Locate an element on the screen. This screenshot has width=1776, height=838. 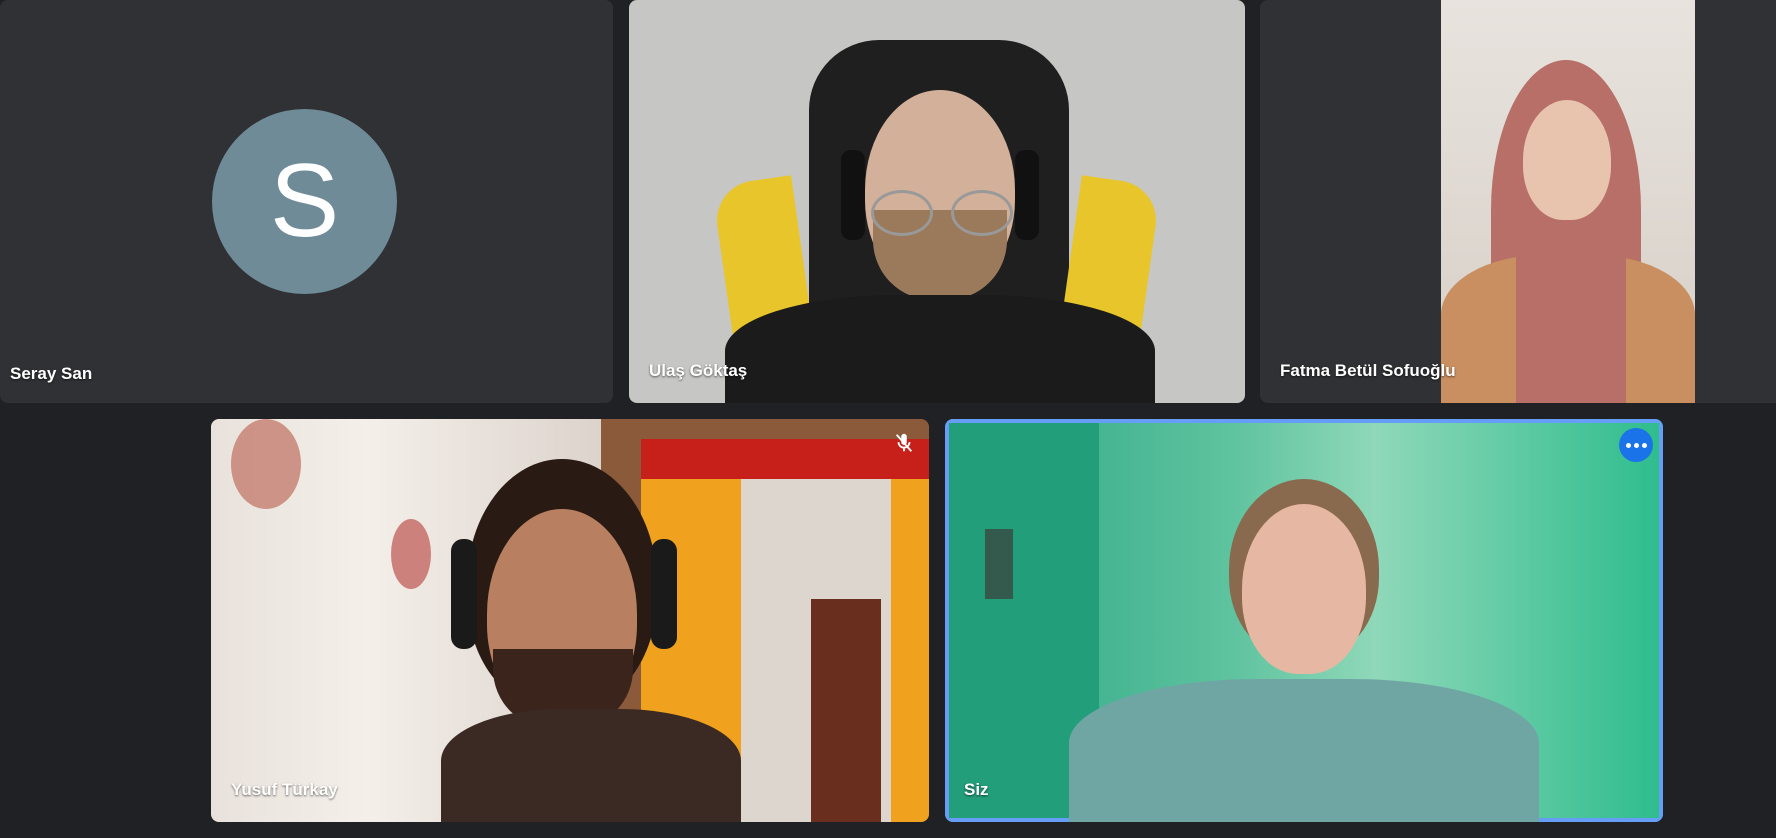
participant-name: Fatma Betül Sofuoğlu is located at coordinates (1368, 370).